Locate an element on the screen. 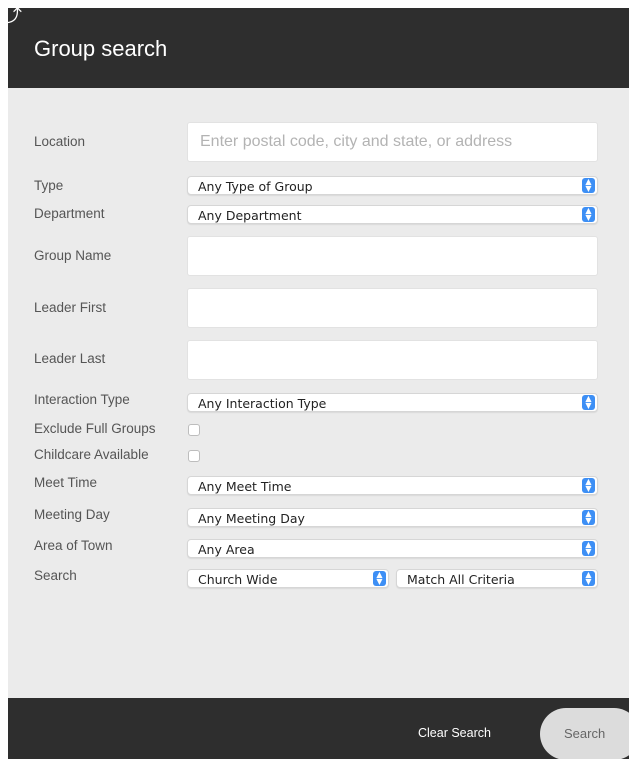 The height and width of the screenshot is (767, 629). department-select-value: Any Department is located at coordinates (250, 215).